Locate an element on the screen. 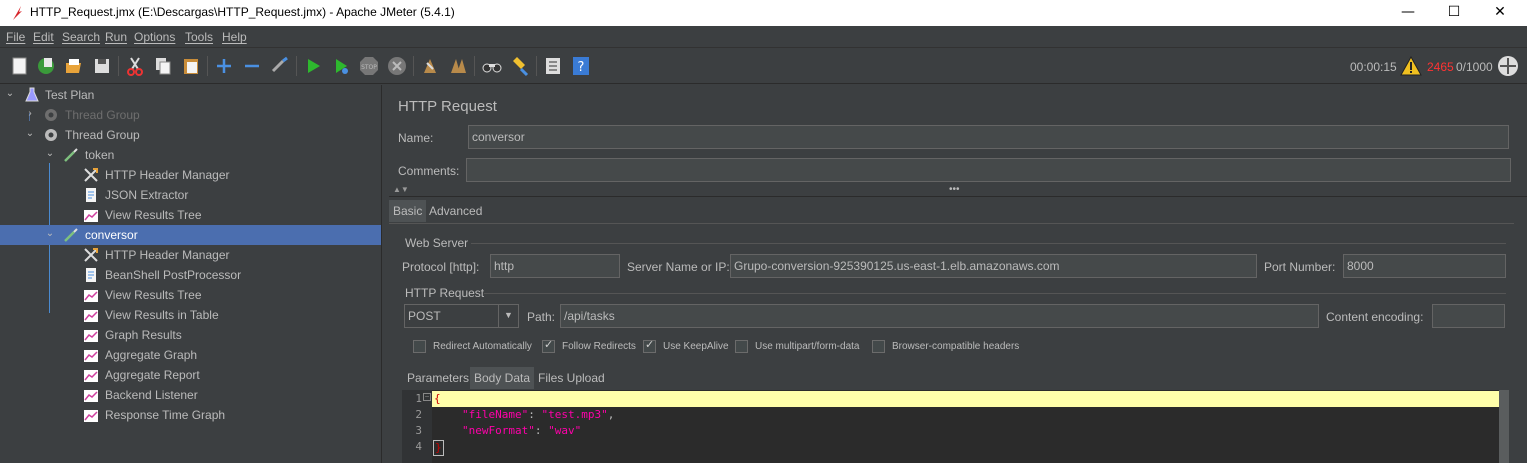 Image resolution: width=1527 pixels, height=463 pixels. path-field: /api/tasks is located at coordinates (939, 316).